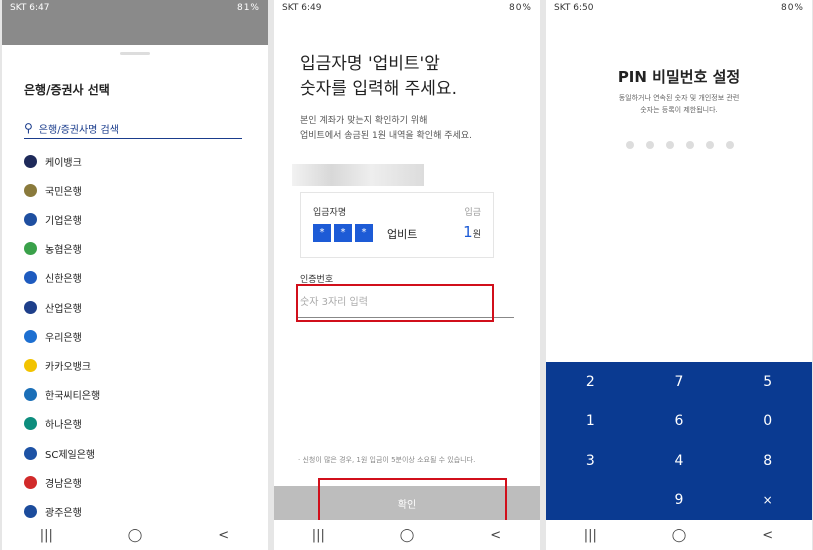 The width and height of the screenshot is (813, 550). What do you see at coordinates (63, 484) in the screenshot?
I see `bank-name: 경남은행` at bounding box center [63, 484].